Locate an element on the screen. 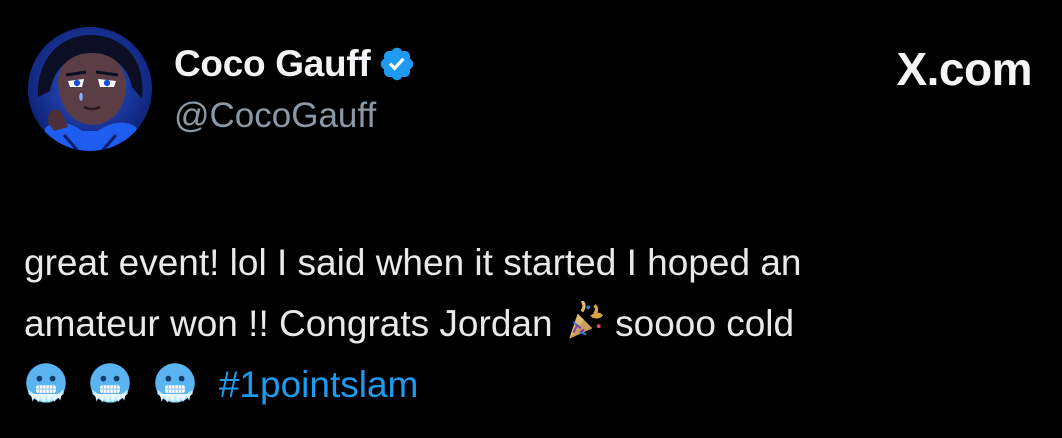  post-line-3: #1pointslam is located at coordinates (534, 384).